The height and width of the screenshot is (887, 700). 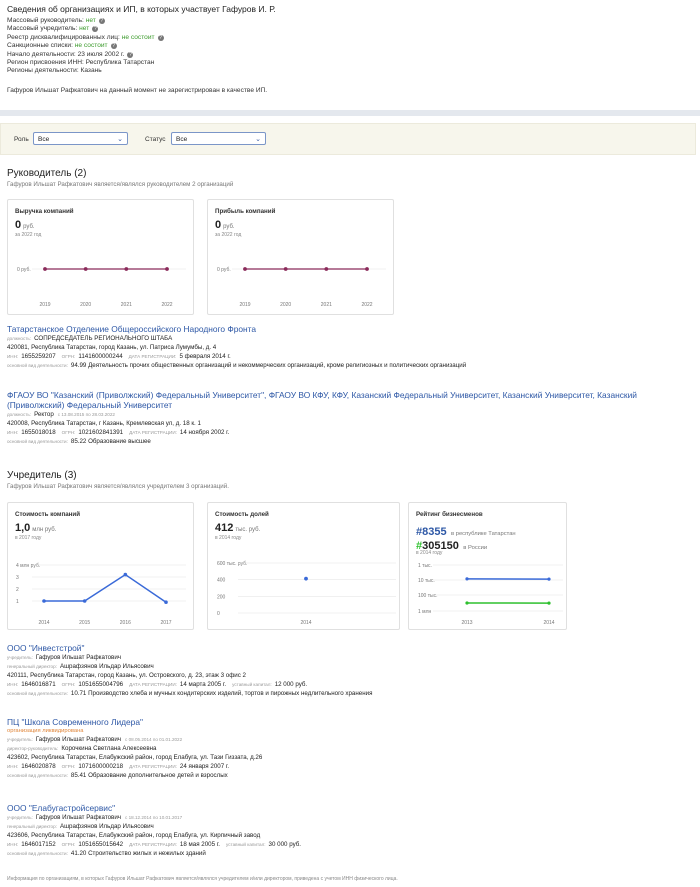 What do you see at coordinates (350, 113) in the screenshot?
I see `section-divider` at bounding box center [350, 113].